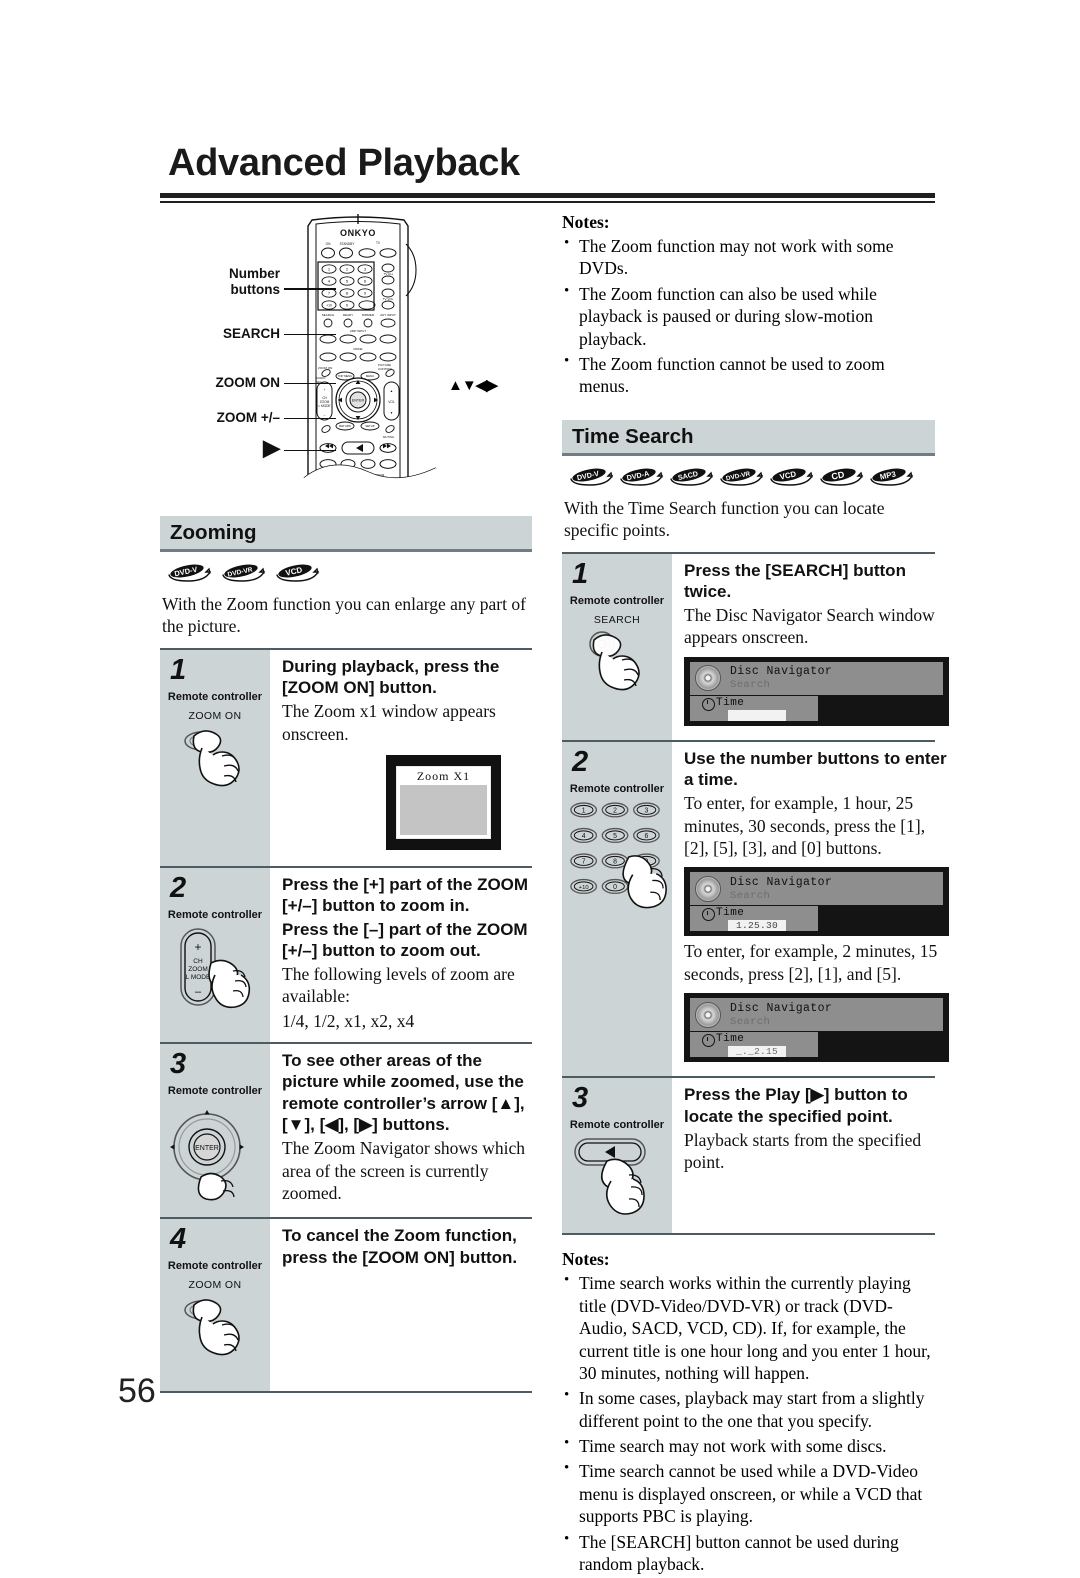 The image size is (1080, 1578). What do you see at coordinates (378, 243) in the screenshot?
I see `svg-text: TV` at bounding box center [378, 243].